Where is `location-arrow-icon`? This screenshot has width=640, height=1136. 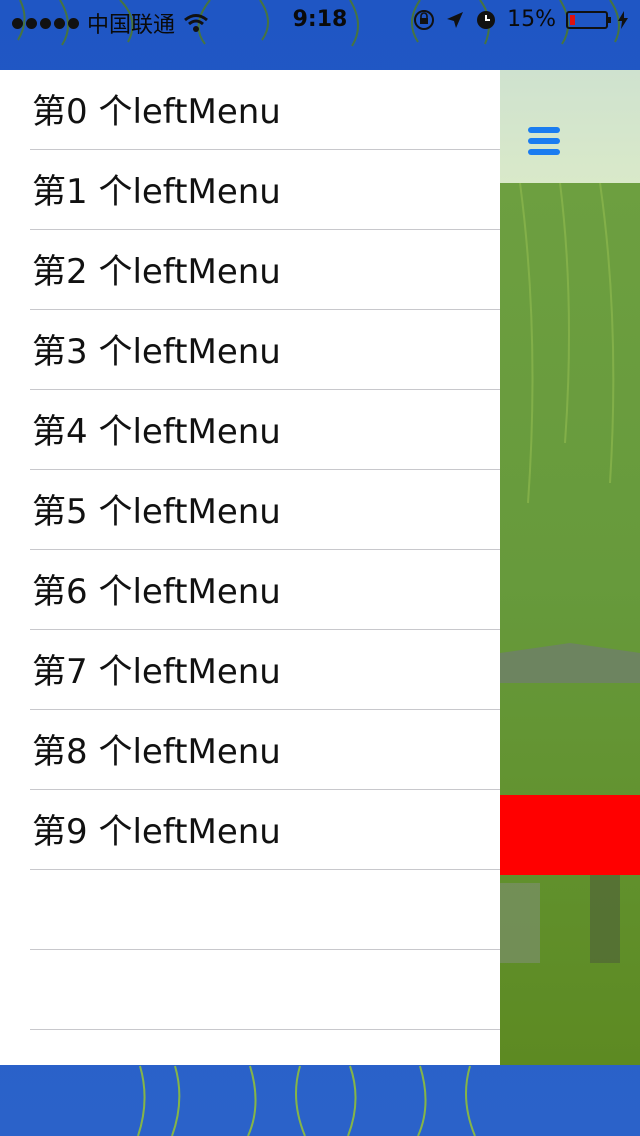 location-arrow-icon is located at coordinates (455, 19).